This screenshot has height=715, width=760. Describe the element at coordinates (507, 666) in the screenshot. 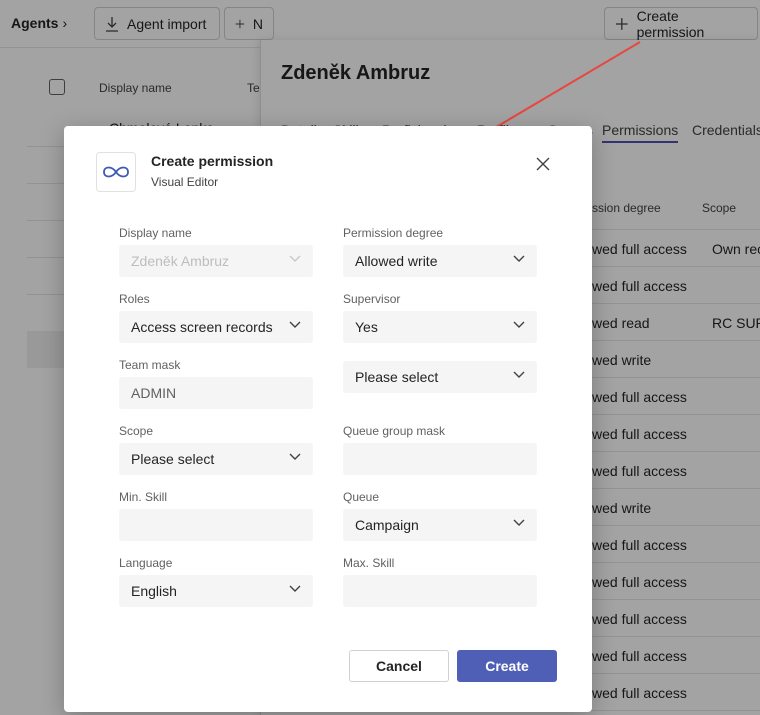

I see `create-button: Create` at that location.